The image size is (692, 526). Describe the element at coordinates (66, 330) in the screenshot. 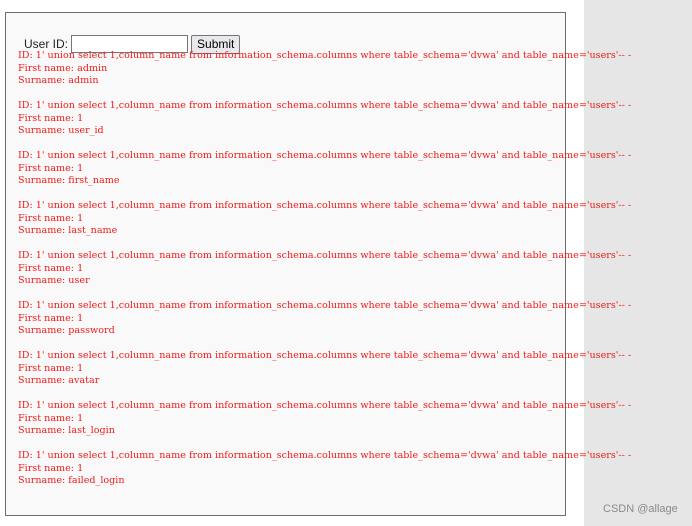

I see `result-surname-line: Surname: password` at that location.